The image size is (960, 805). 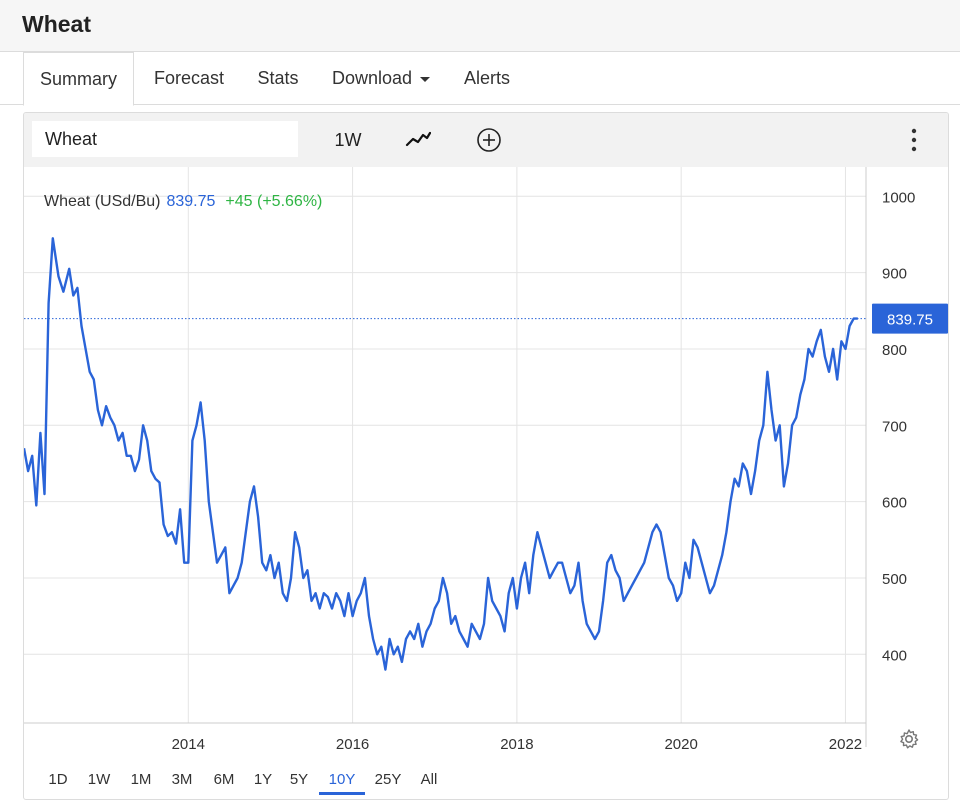 What do you see at coordinates (102, 201) in the screenshot?
I see `legend-series-name: Wheat (USd/Bu)` at bounding box center [102, 201].